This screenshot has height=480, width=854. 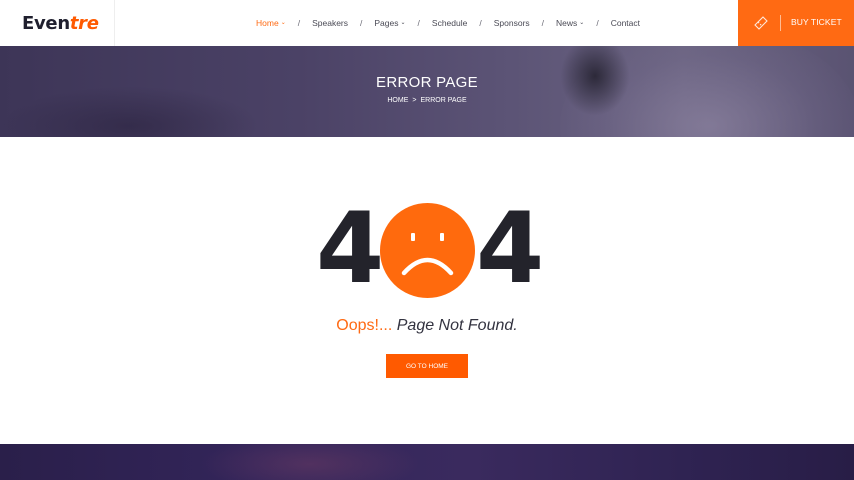 I want to click on nav-item-home: Home ⌄, so click(x=271, y=23).